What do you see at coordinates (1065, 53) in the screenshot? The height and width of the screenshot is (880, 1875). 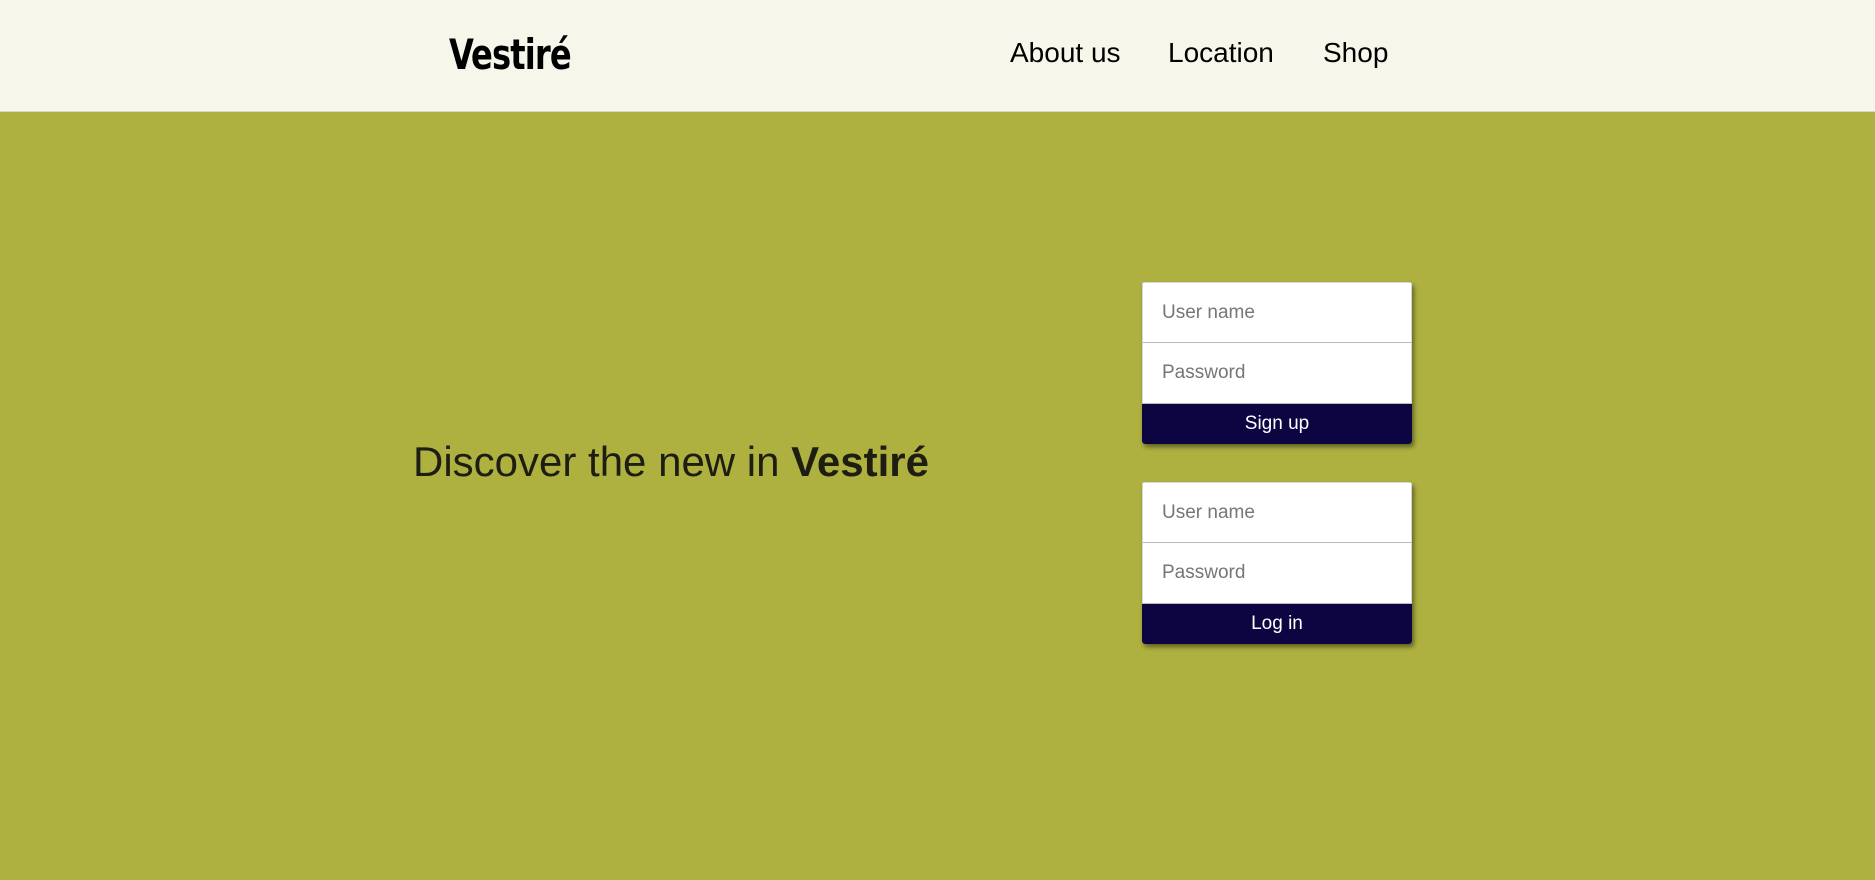 I see `nav-link-about-us: About us` at bounding box center [1065, 53].